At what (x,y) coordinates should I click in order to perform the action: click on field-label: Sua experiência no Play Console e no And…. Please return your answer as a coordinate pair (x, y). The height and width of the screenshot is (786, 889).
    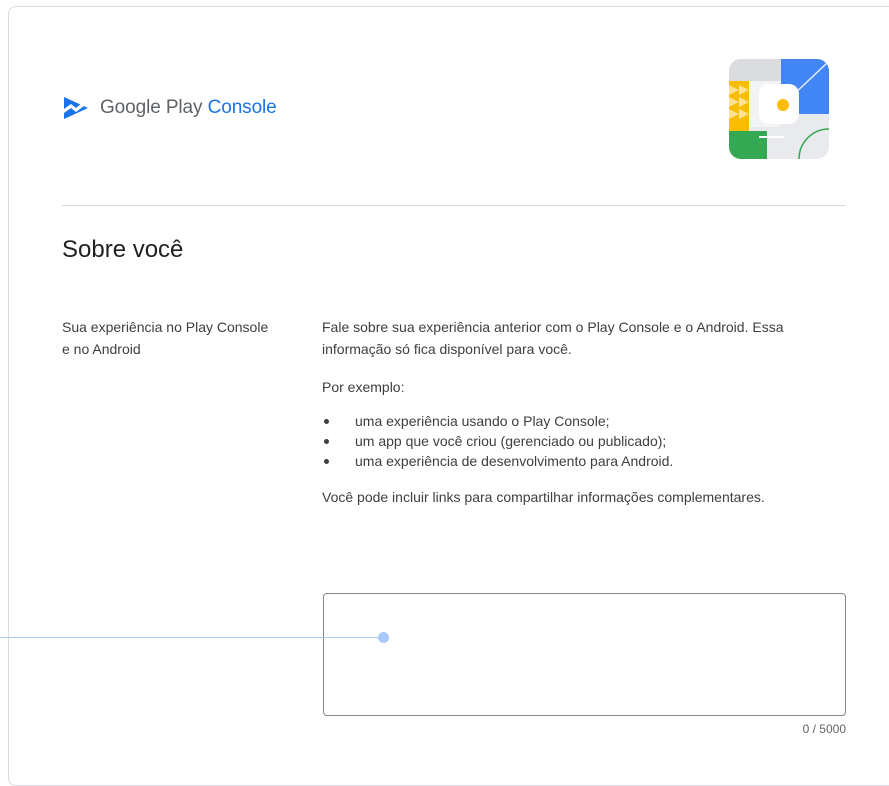
    Looking at the image, I should click on (165, 338).